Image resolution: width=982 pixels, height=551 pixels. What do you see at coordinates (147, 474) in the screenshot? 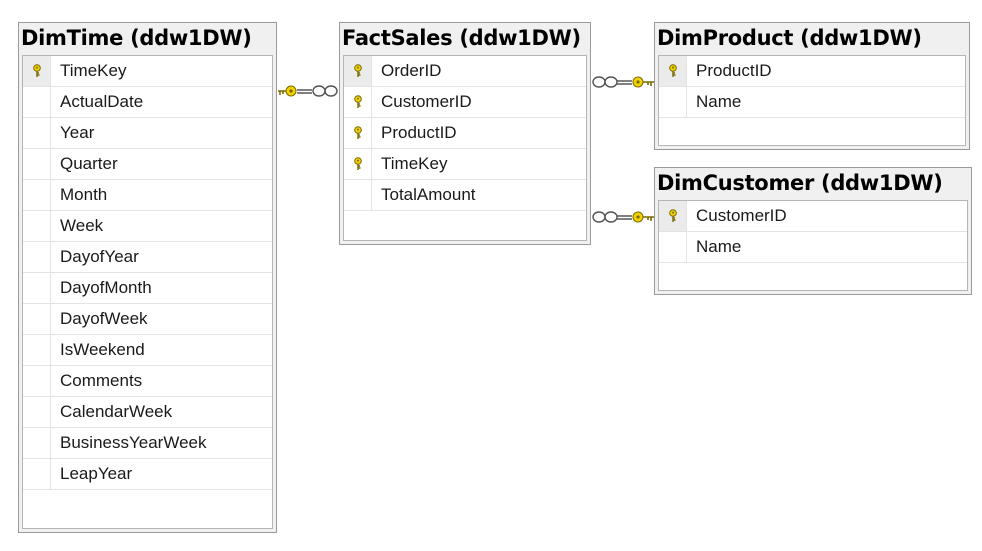
I see `column-row: LeapYear` at bounding box center [147, 474].